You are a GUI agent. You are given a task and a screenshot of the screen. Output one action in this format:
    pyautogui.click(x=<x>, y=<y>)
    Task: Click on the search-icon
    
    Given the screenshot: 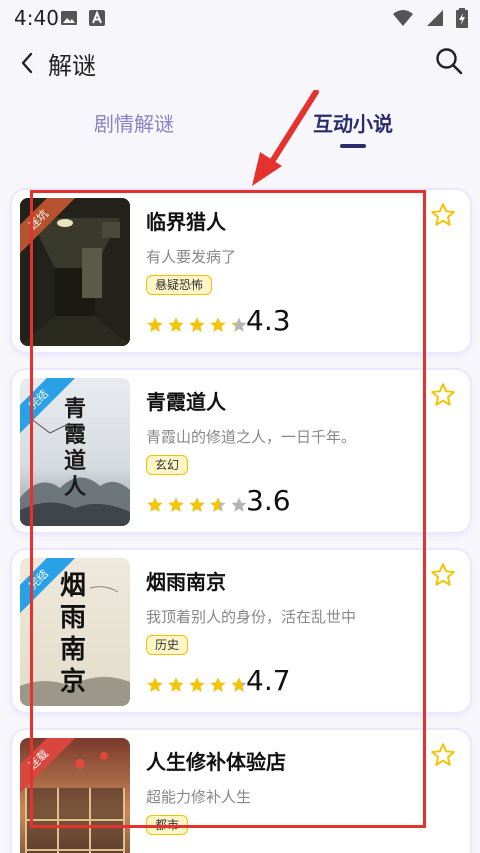 What is the action you would take?
    pyautogui.click(x=449, y=61)
    